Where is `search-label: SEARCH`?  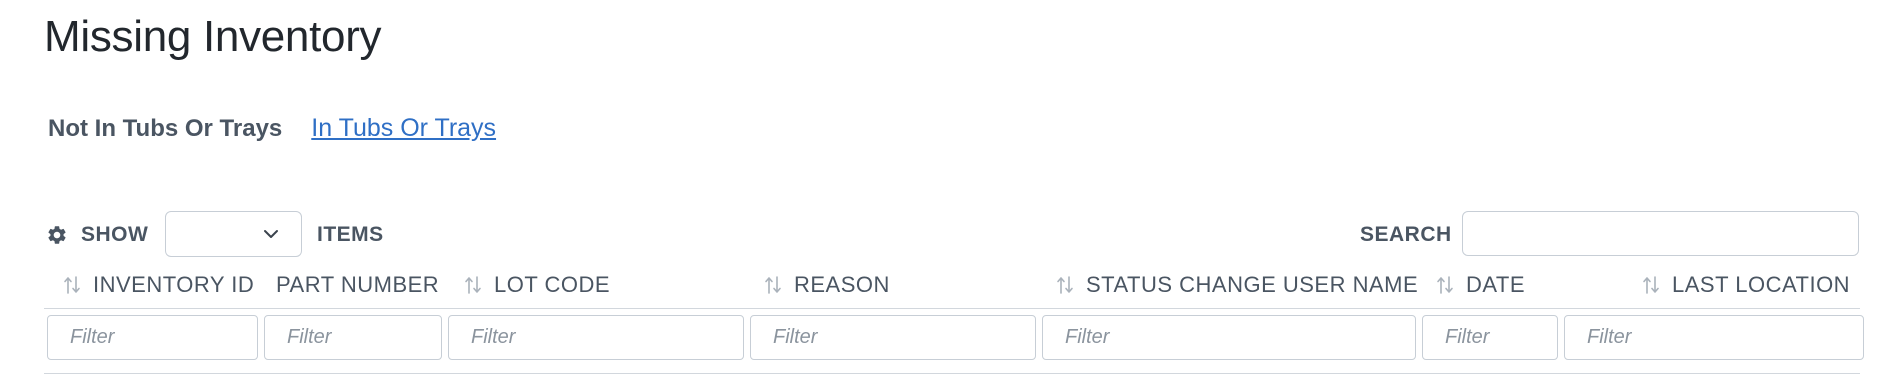
search-label: SEARCH is located at coordinates (1406, 234).